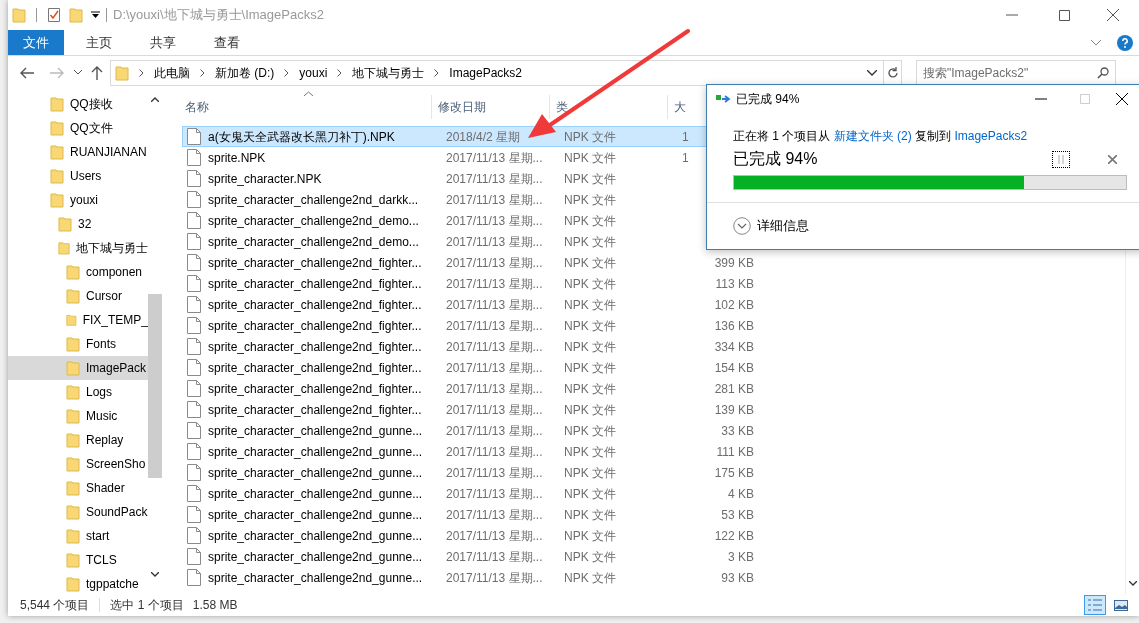 This screenshot has height=623, width=1139. I want to click on file-size: 4 KB, so click(741, 494).